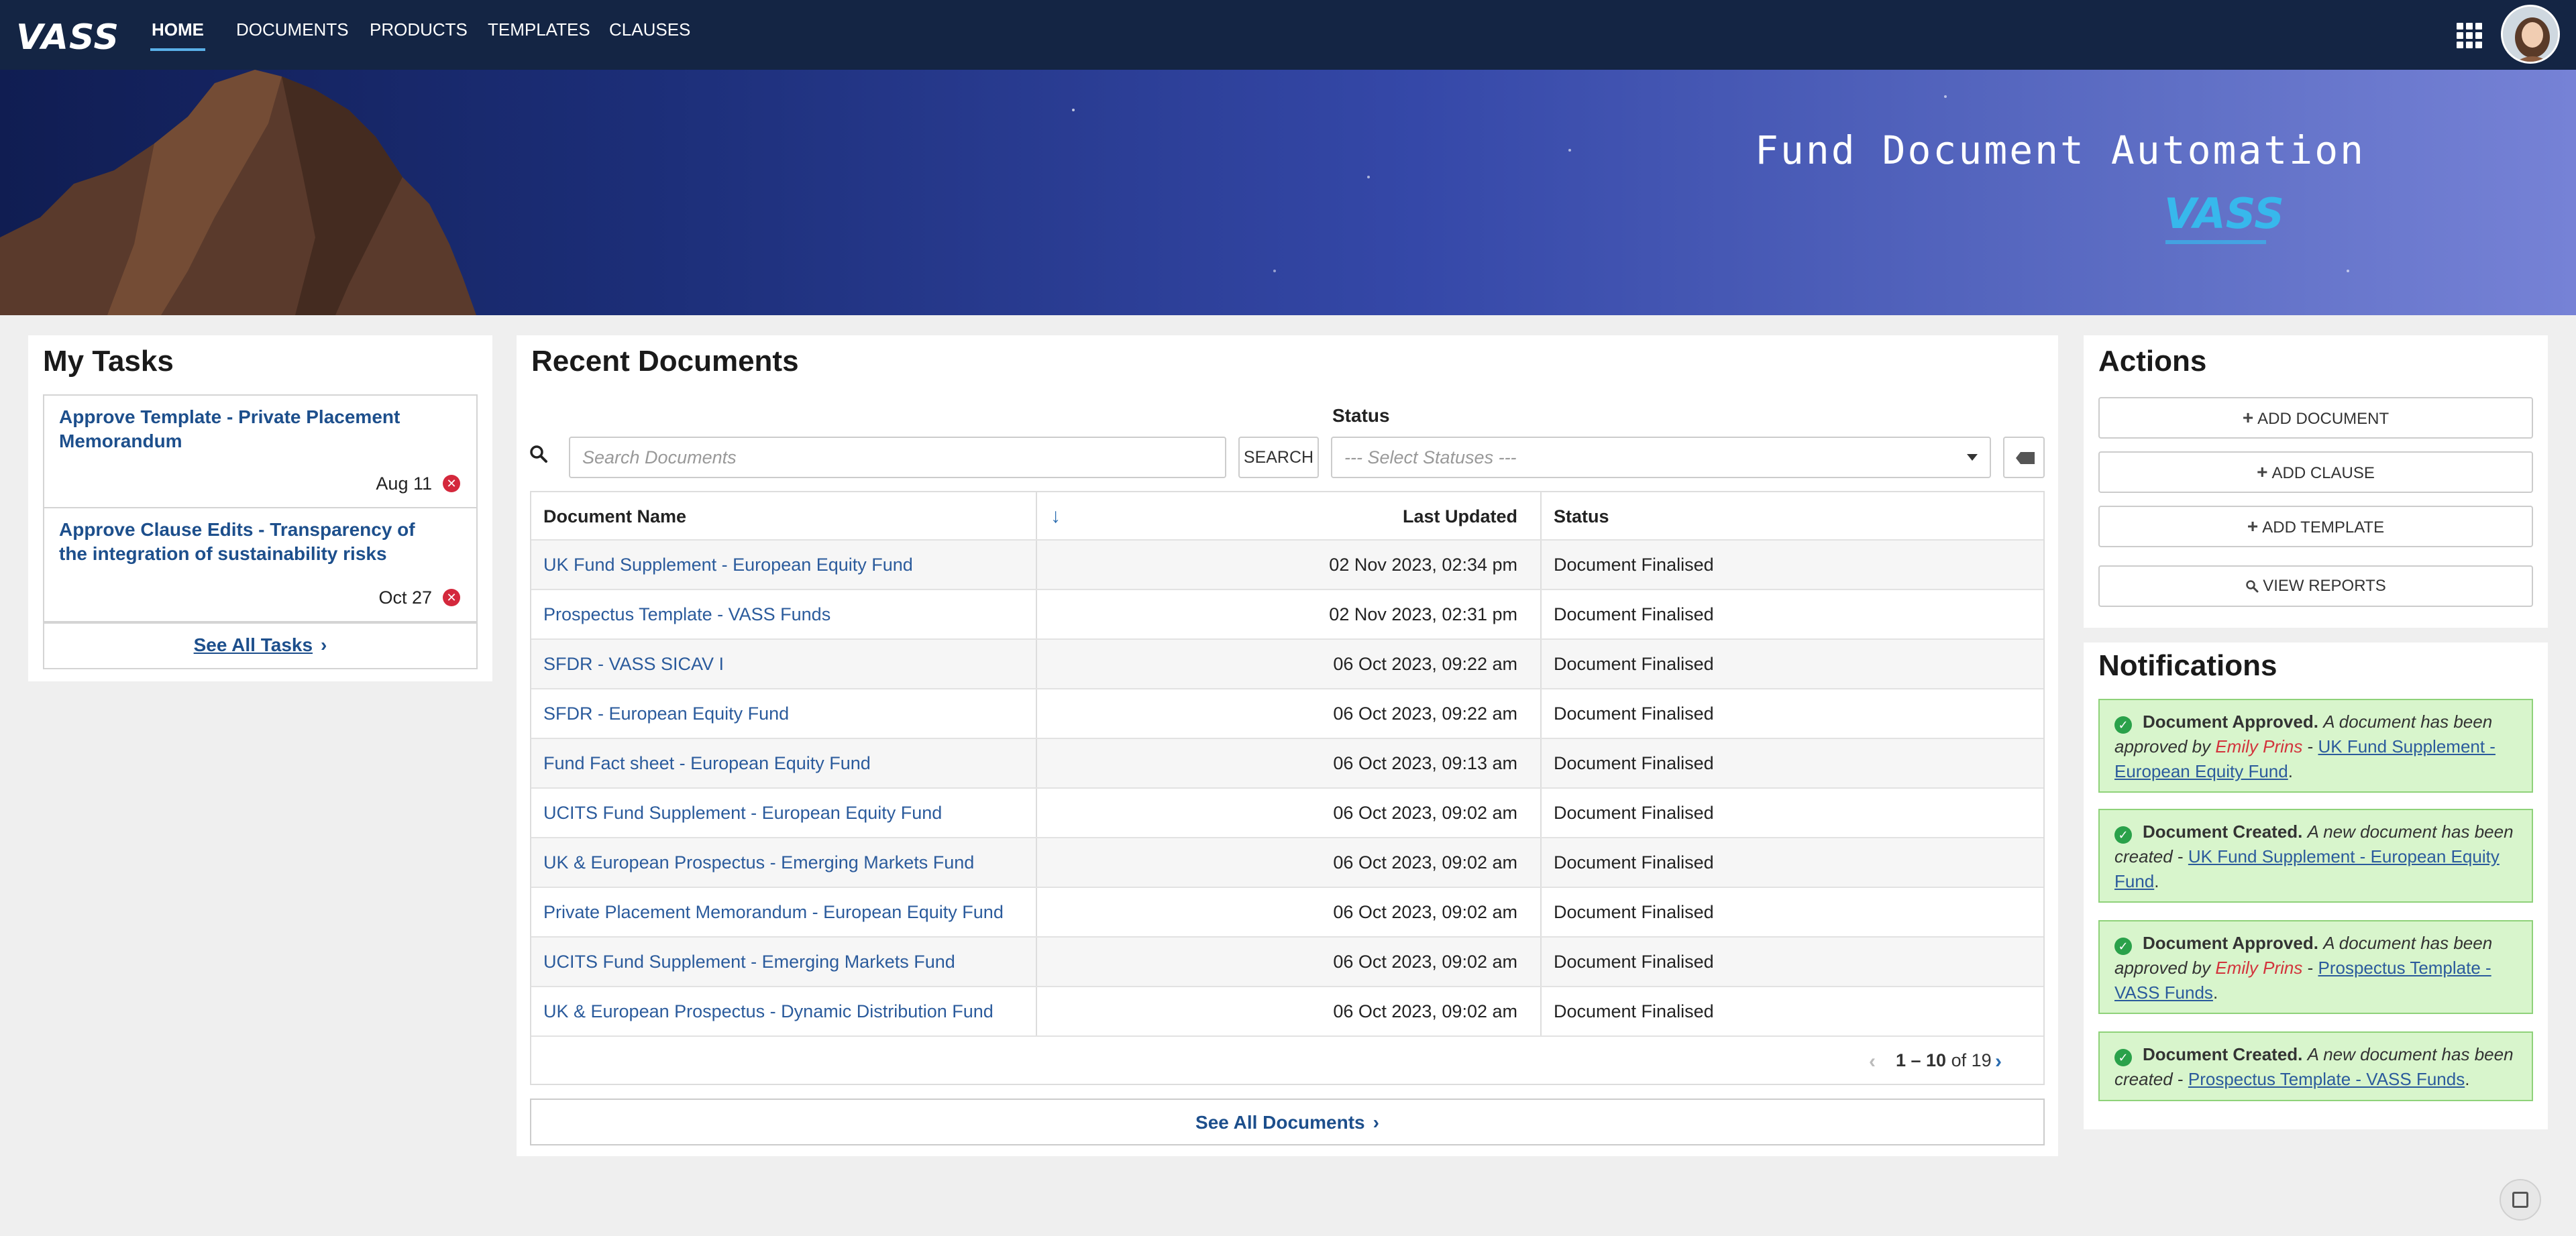  Describe the element at coordinates (1959, 1060) in the screenshot. I see `page-of-label: of` at that location.